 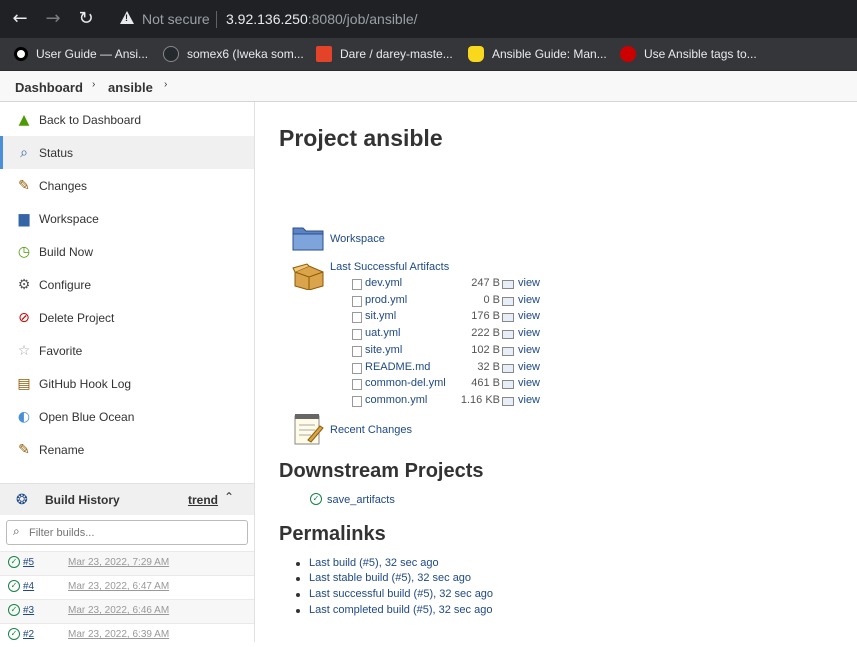 What do you see at coordinates (452, 335) in the screenshot?
I see `artifact-row: uat.yml 222 B view` at bounding box center [452, 335].